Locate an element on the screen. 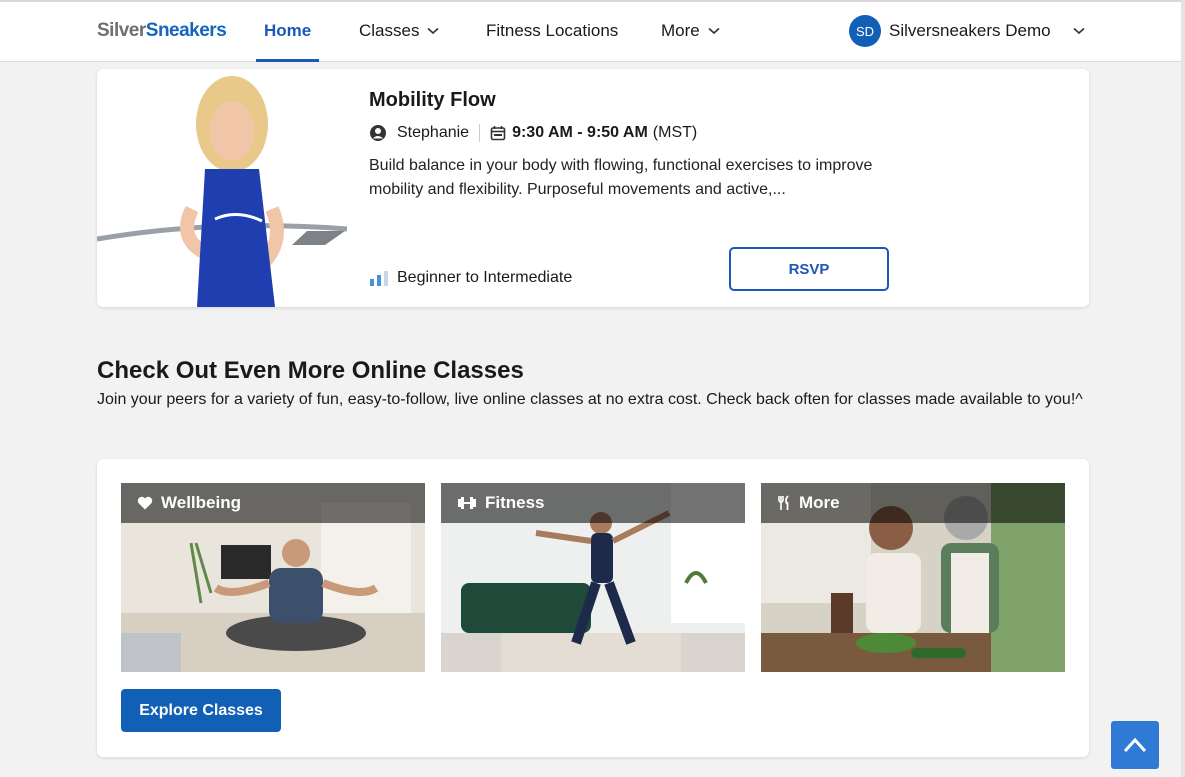  nav-home-link: Home is located at coordinates (287, 31).